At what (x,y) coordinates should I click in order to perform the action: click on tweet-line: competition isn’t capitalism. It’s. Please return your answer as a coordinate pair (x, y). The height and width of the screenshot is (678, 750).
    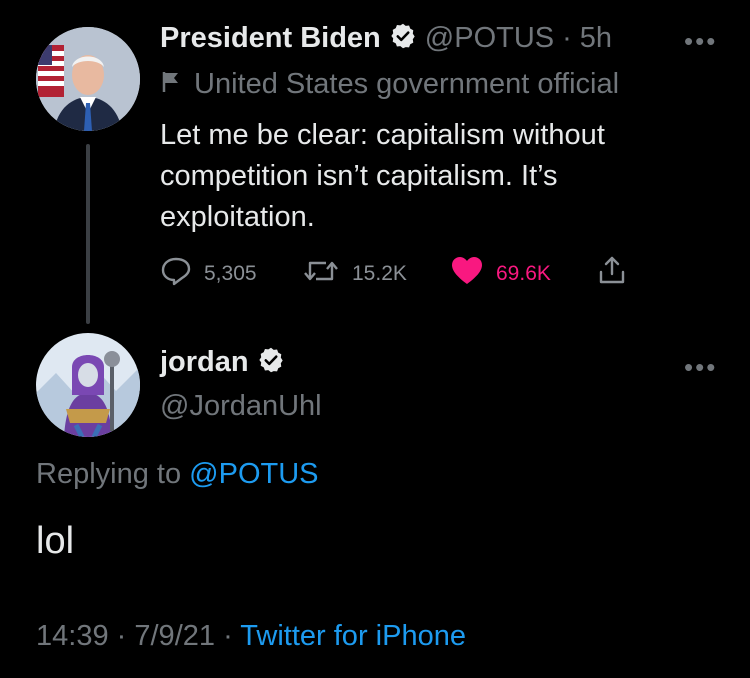
    Looking at the image, I should click on (359, 176).